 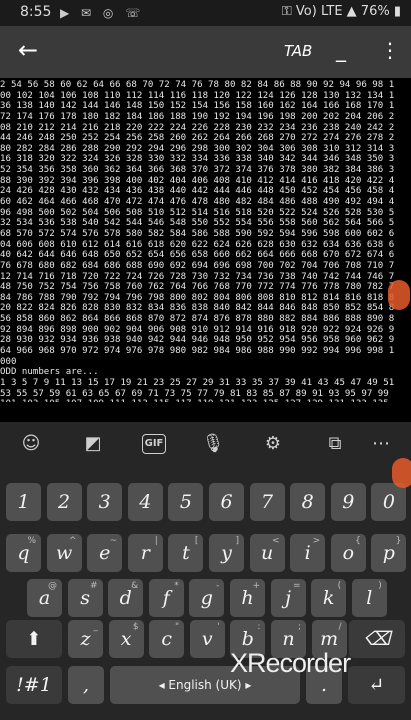 I want to click on key-label: r, so click(x=145, y=553).